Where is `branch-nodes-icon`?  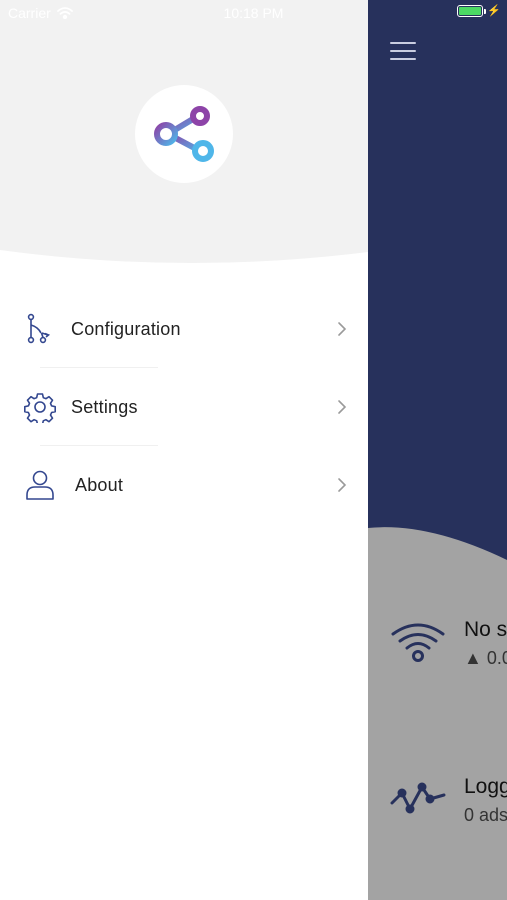 branch-nodes-icon is located at coordinates (39, 328).